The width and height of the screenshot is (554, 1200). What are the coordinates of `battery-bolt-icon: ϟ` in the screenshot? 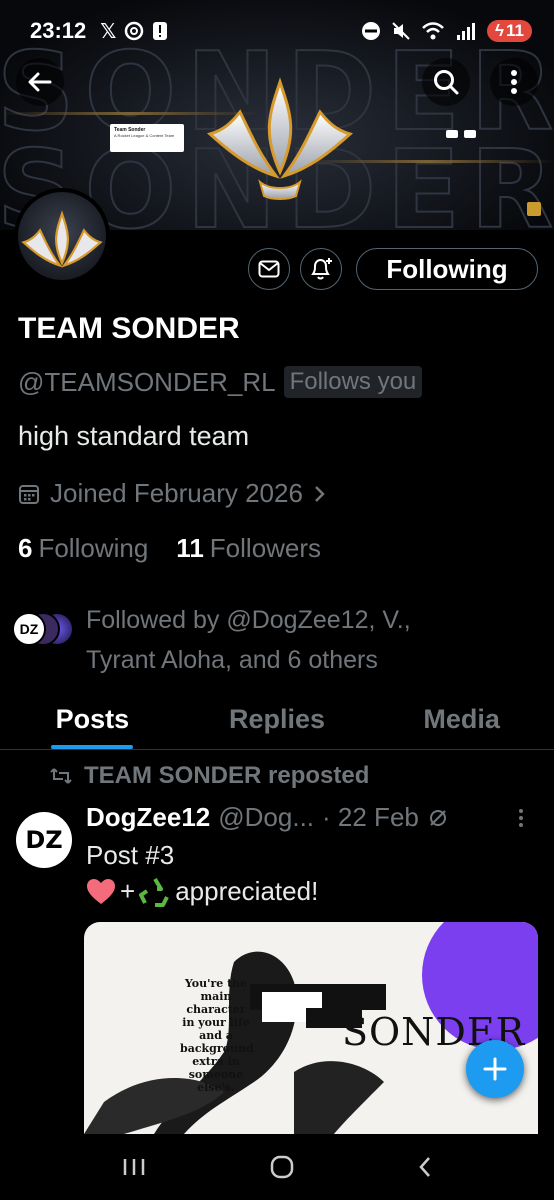 It's located at (500, 30).